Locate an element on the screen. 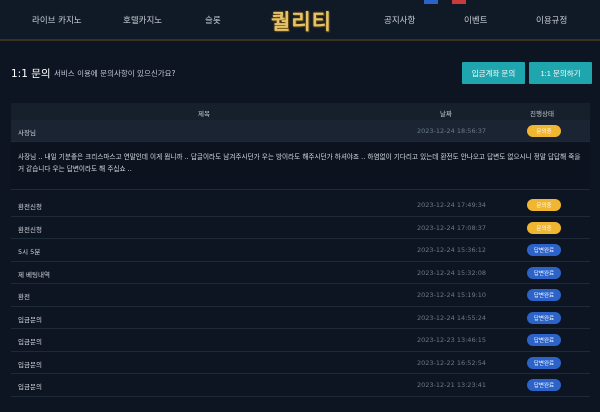 Image resolution: width=600 pixels, height=412 pixels. row-title: 사장님 is located at coordinates (27, 133).